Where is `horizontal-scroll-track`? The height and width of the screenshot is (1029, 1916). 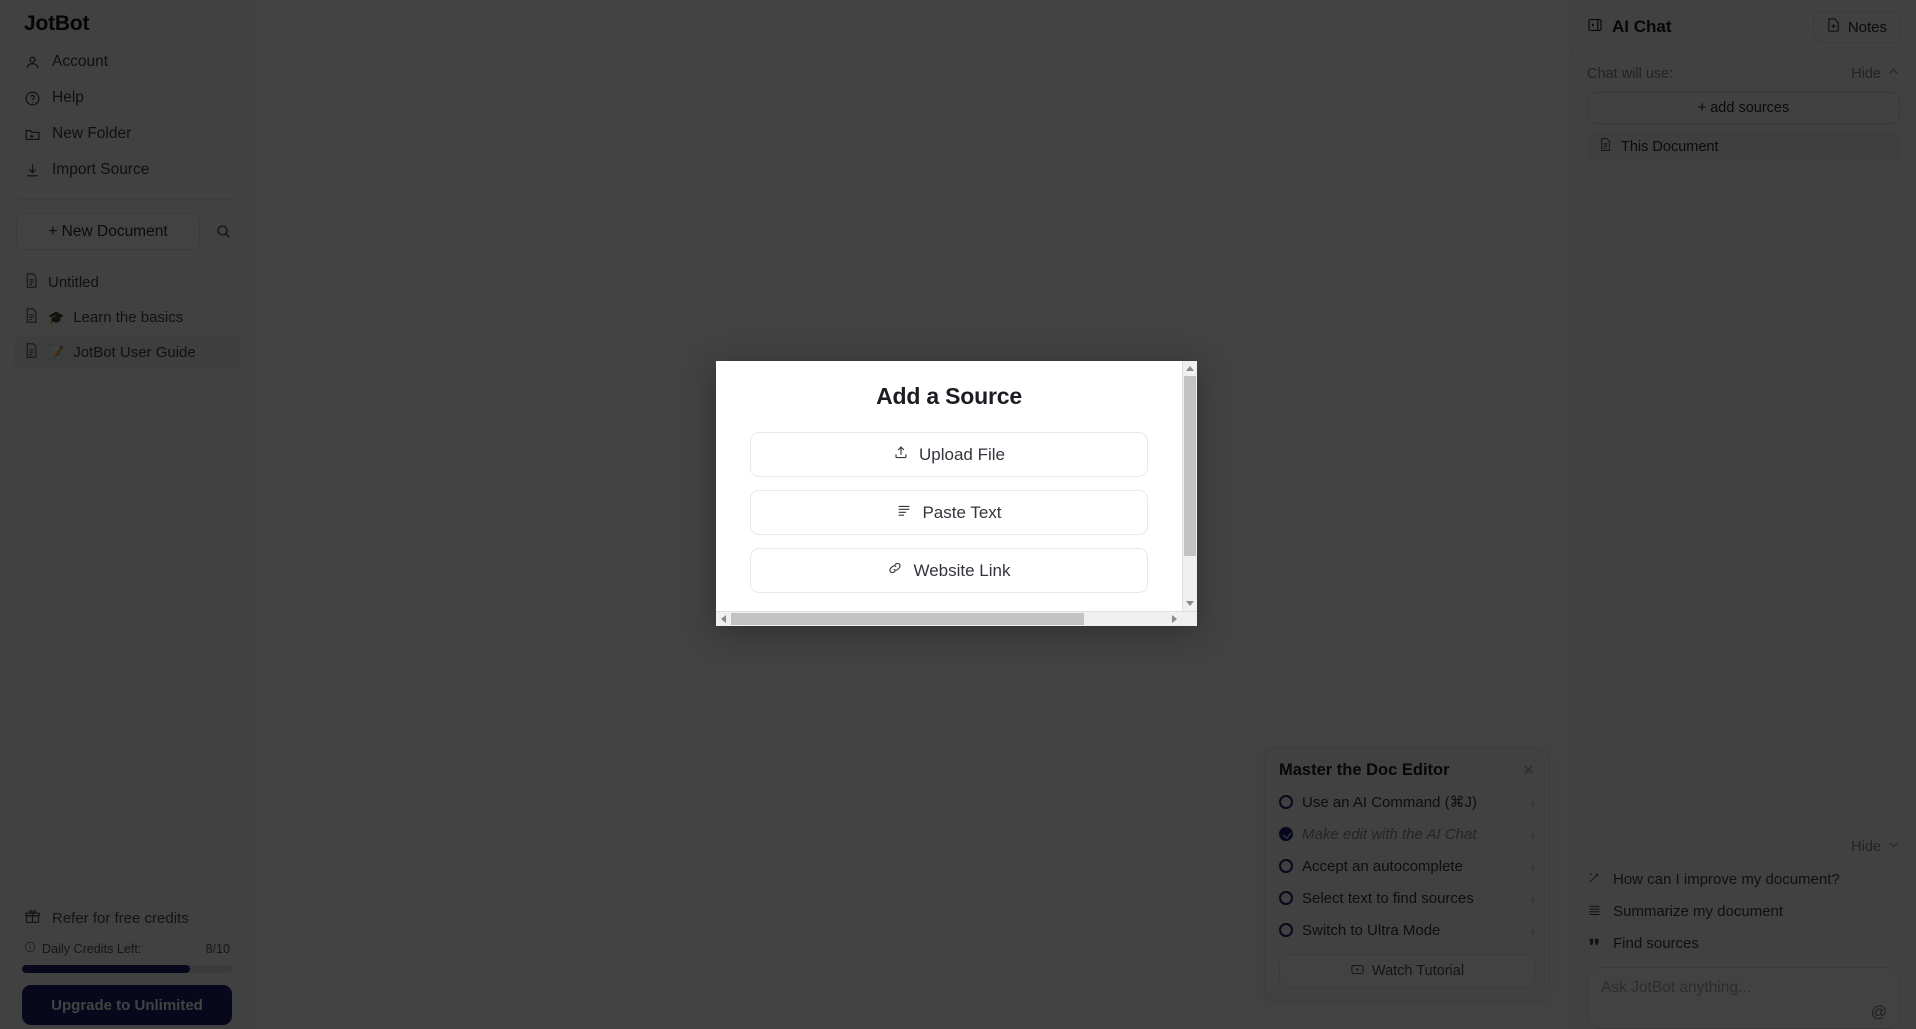
horizontal-scroll-track is located at coordinates (949, 619).